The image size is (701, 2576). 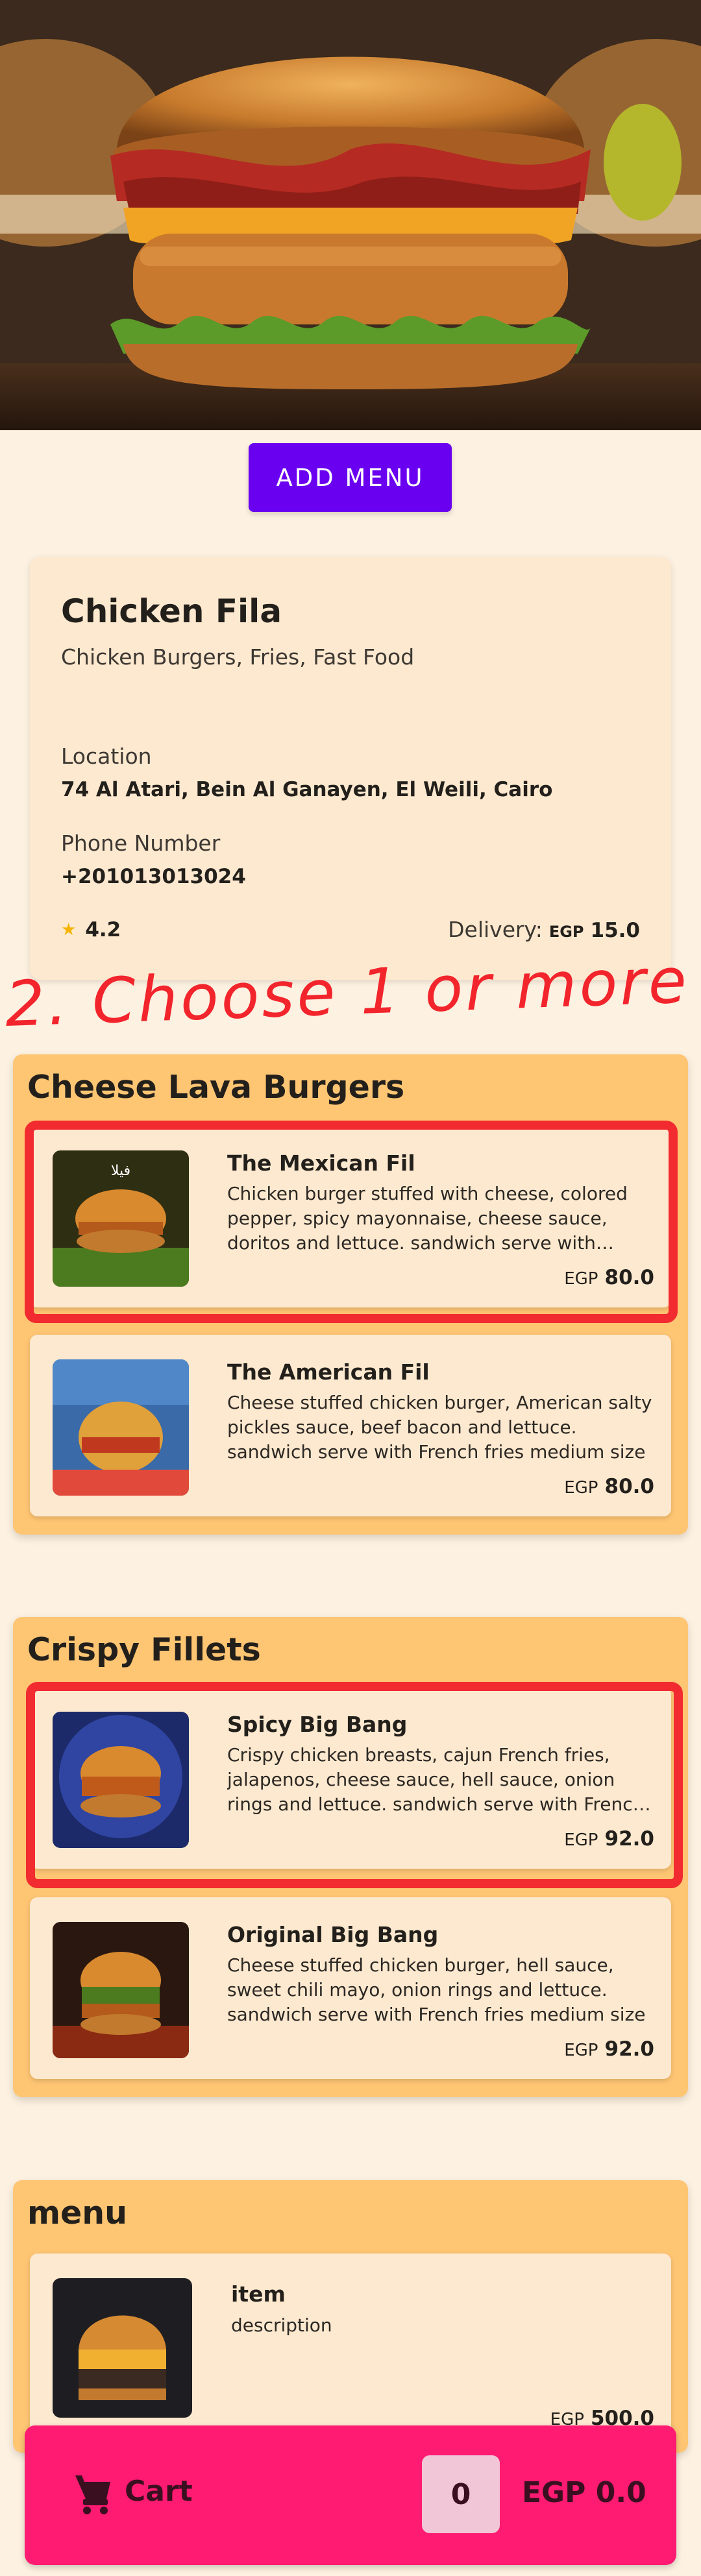 I want to click on restaurant-tags: Chicken Burgers, Fries, Fast Food, so click(x=238, y=657).